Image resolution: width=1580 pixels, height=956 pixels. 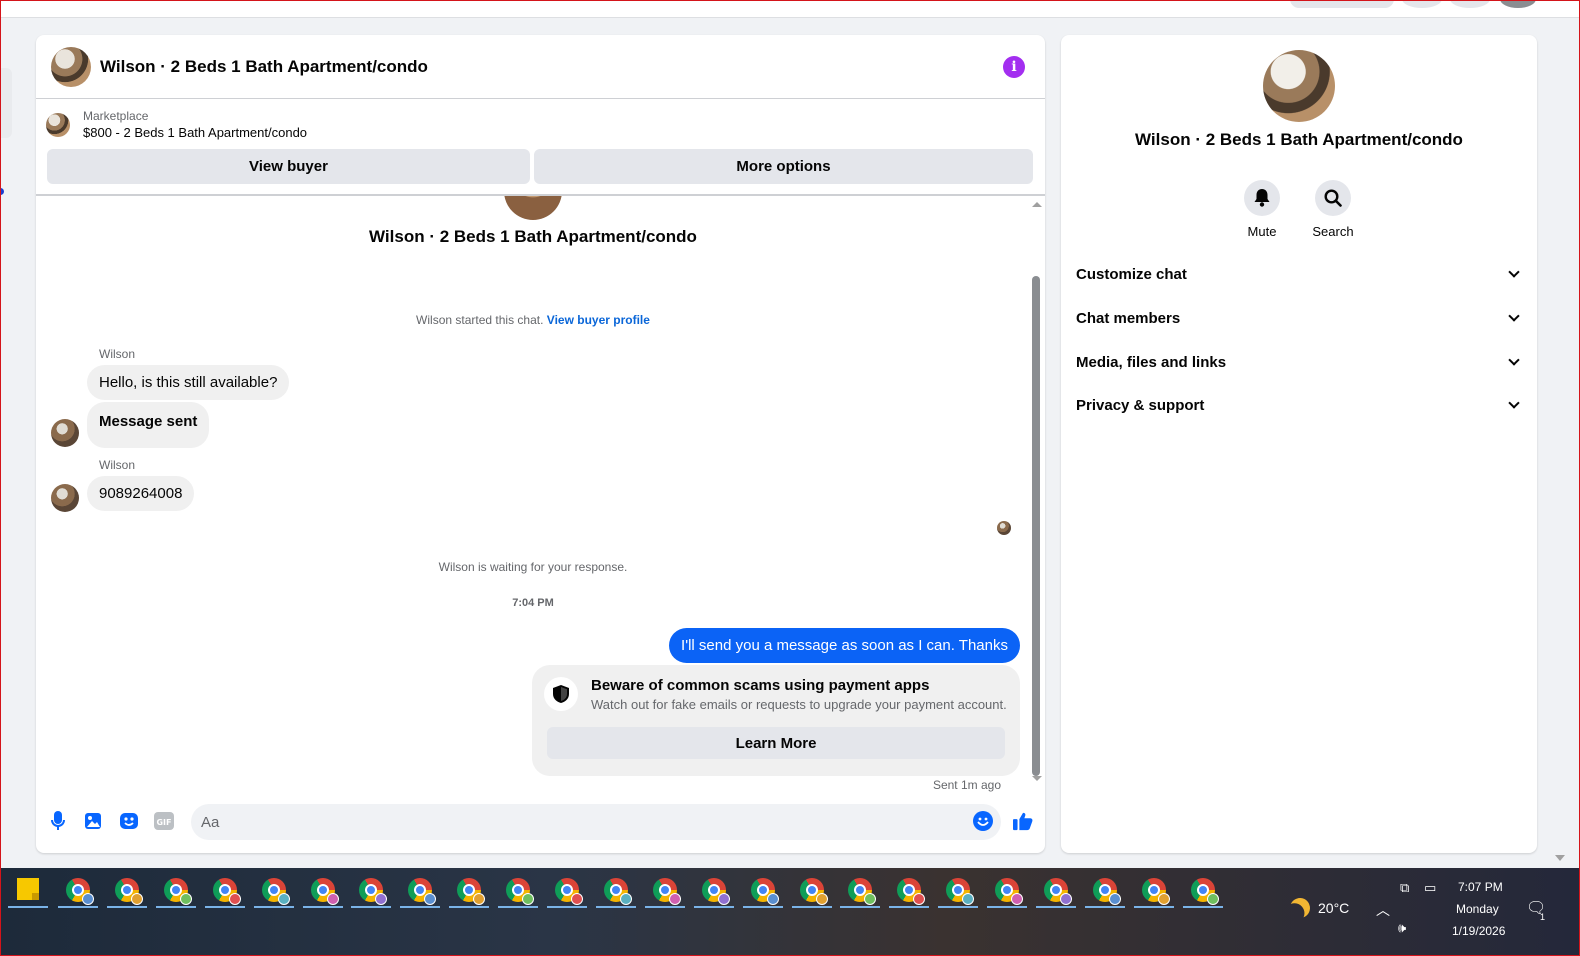 What do you see at coordinates (1262, 209) in the screenshot?
I see `mute-button: Mute` at bounding box center [1262, 209].